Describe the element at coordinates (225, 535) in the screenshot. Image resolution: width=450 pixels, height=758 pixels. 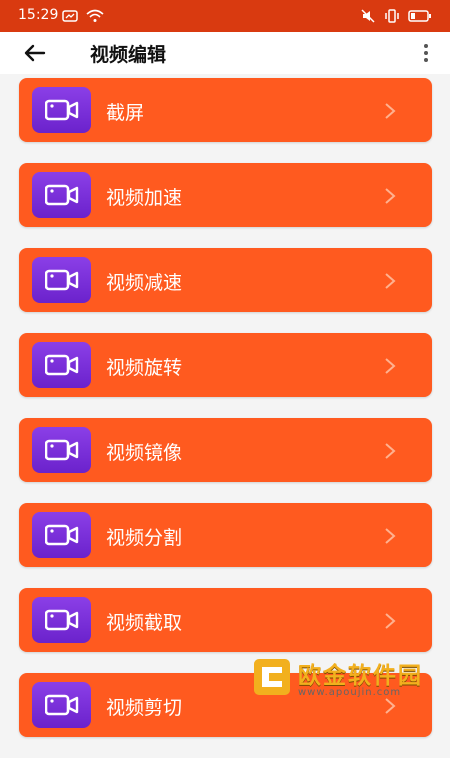
I see `list-item-split: 视频分割` at that location.